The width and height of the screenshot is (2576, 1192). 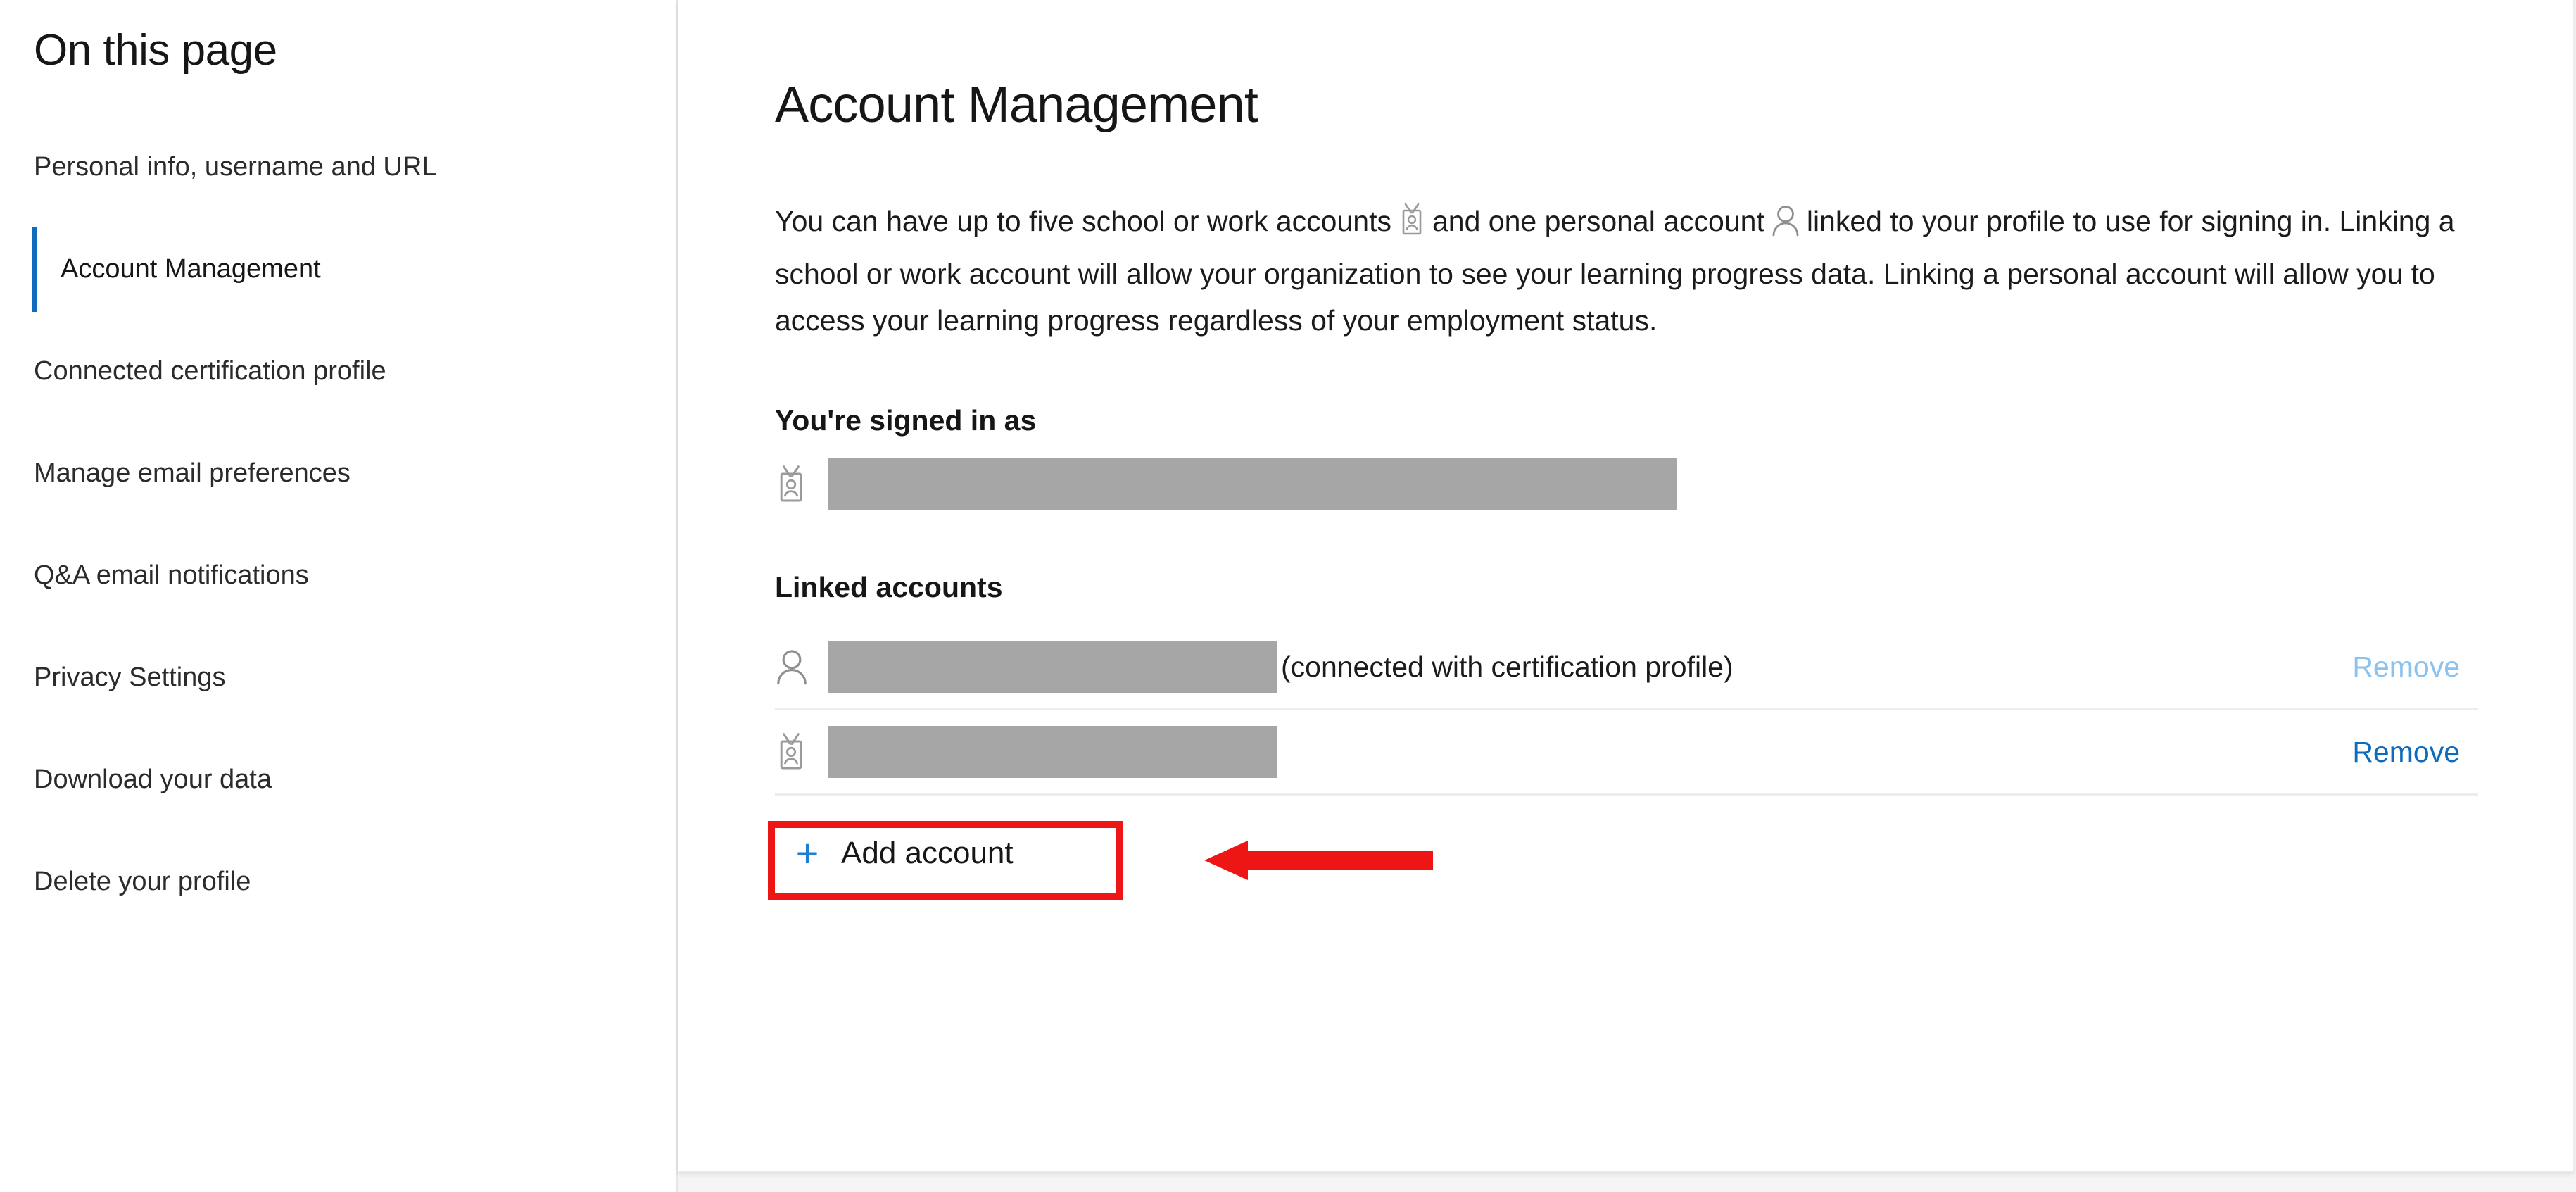 I want to click on sidebar-item-connected-certification-profile: Connected certification profile, so click(x=338, y=371).